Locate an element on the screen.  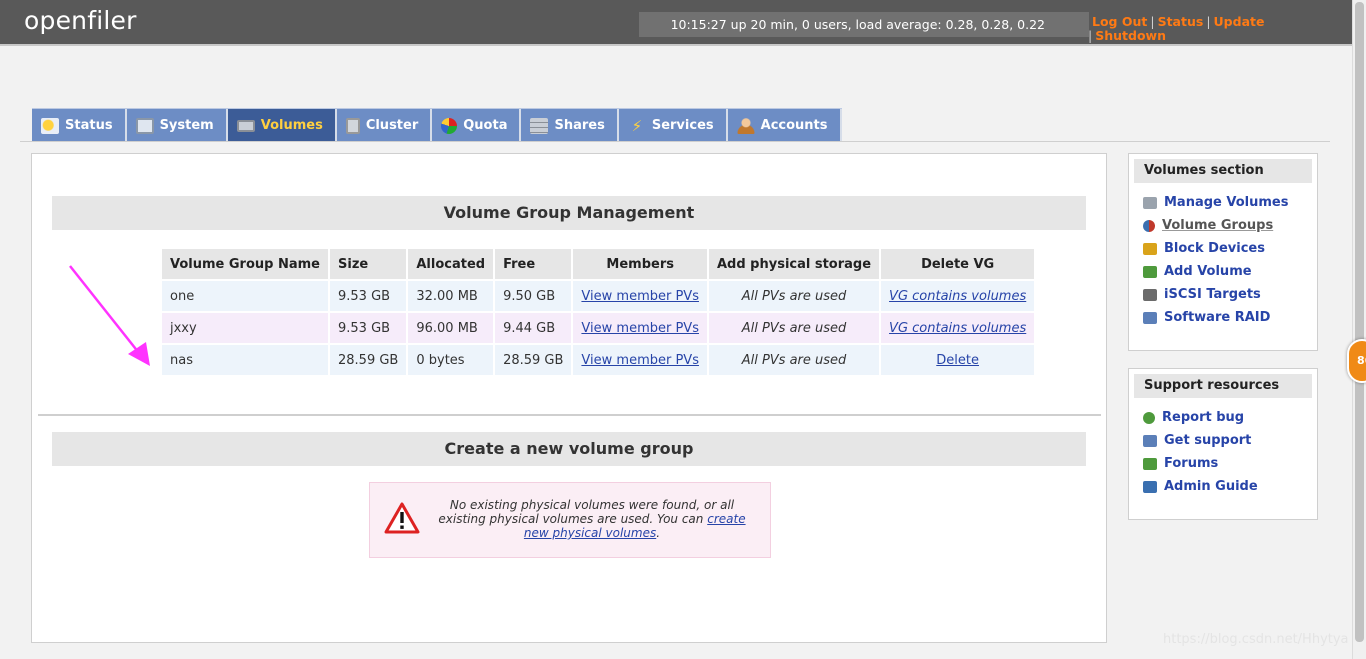
iscsi-icon is located at coordinates (1150, 294).